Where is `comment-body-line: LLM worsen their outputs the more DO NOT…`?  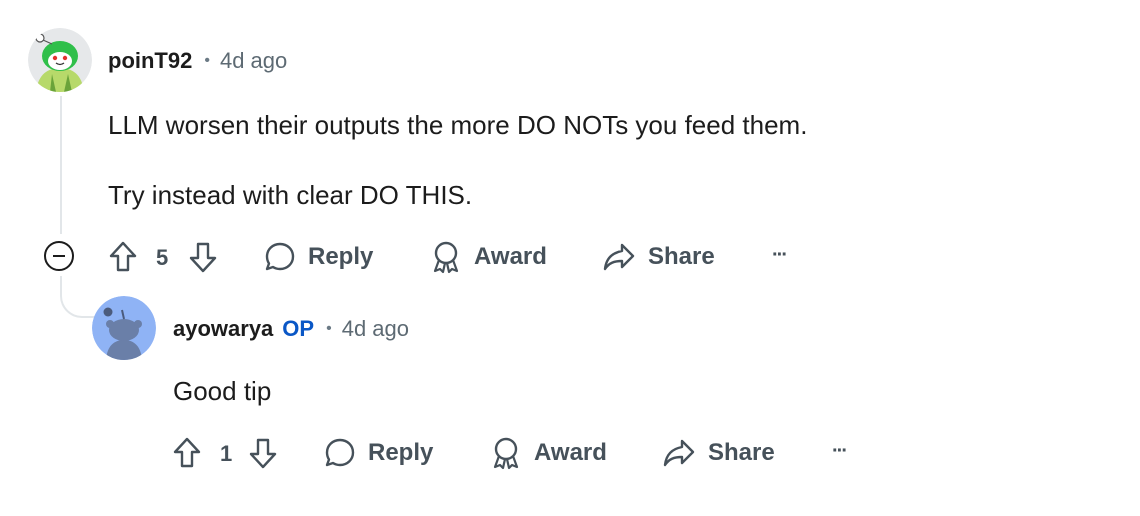 comment-body-line: LLM worsen their outputs the more DO NOT… is located at coordinates (458, 125).